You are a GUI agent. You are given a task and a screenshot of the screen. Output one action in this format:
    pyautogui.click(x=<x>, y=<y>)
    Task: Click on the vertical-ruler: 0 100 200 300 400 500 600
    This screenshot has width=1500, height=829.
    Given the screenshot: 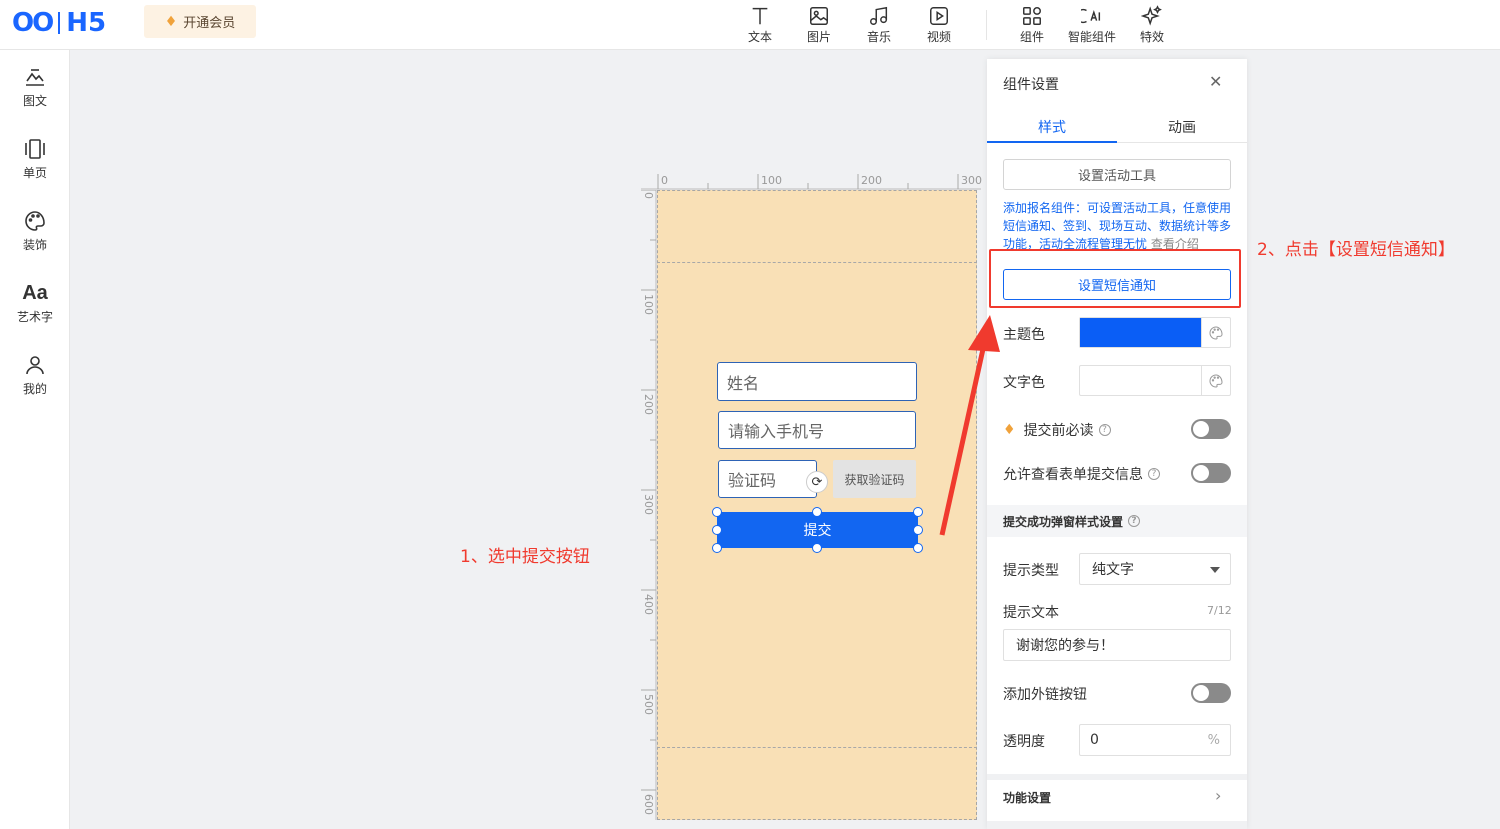 What is the action you would take?
    pyautogui.click(x=649, y=505)
    